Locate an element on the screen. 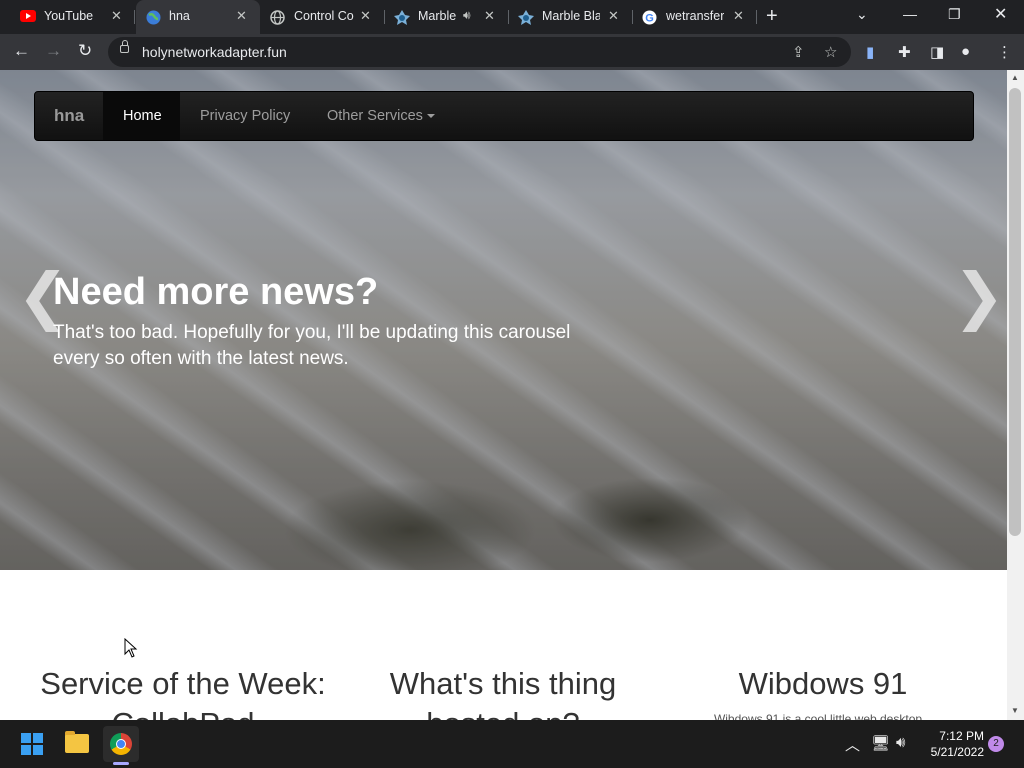 The image size is (1024, 768). new-tab-button: + is located at coordinates (772, 16).